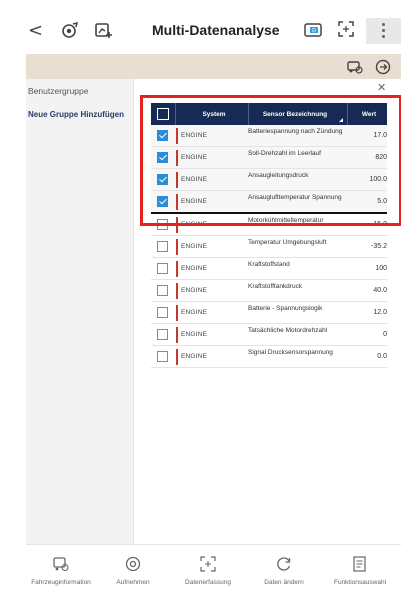 The height and width of the screenshot is (596, 401). Describe the element at coordinates (385, 334) in the screenshot. I see `value-cell: 0` at that location.